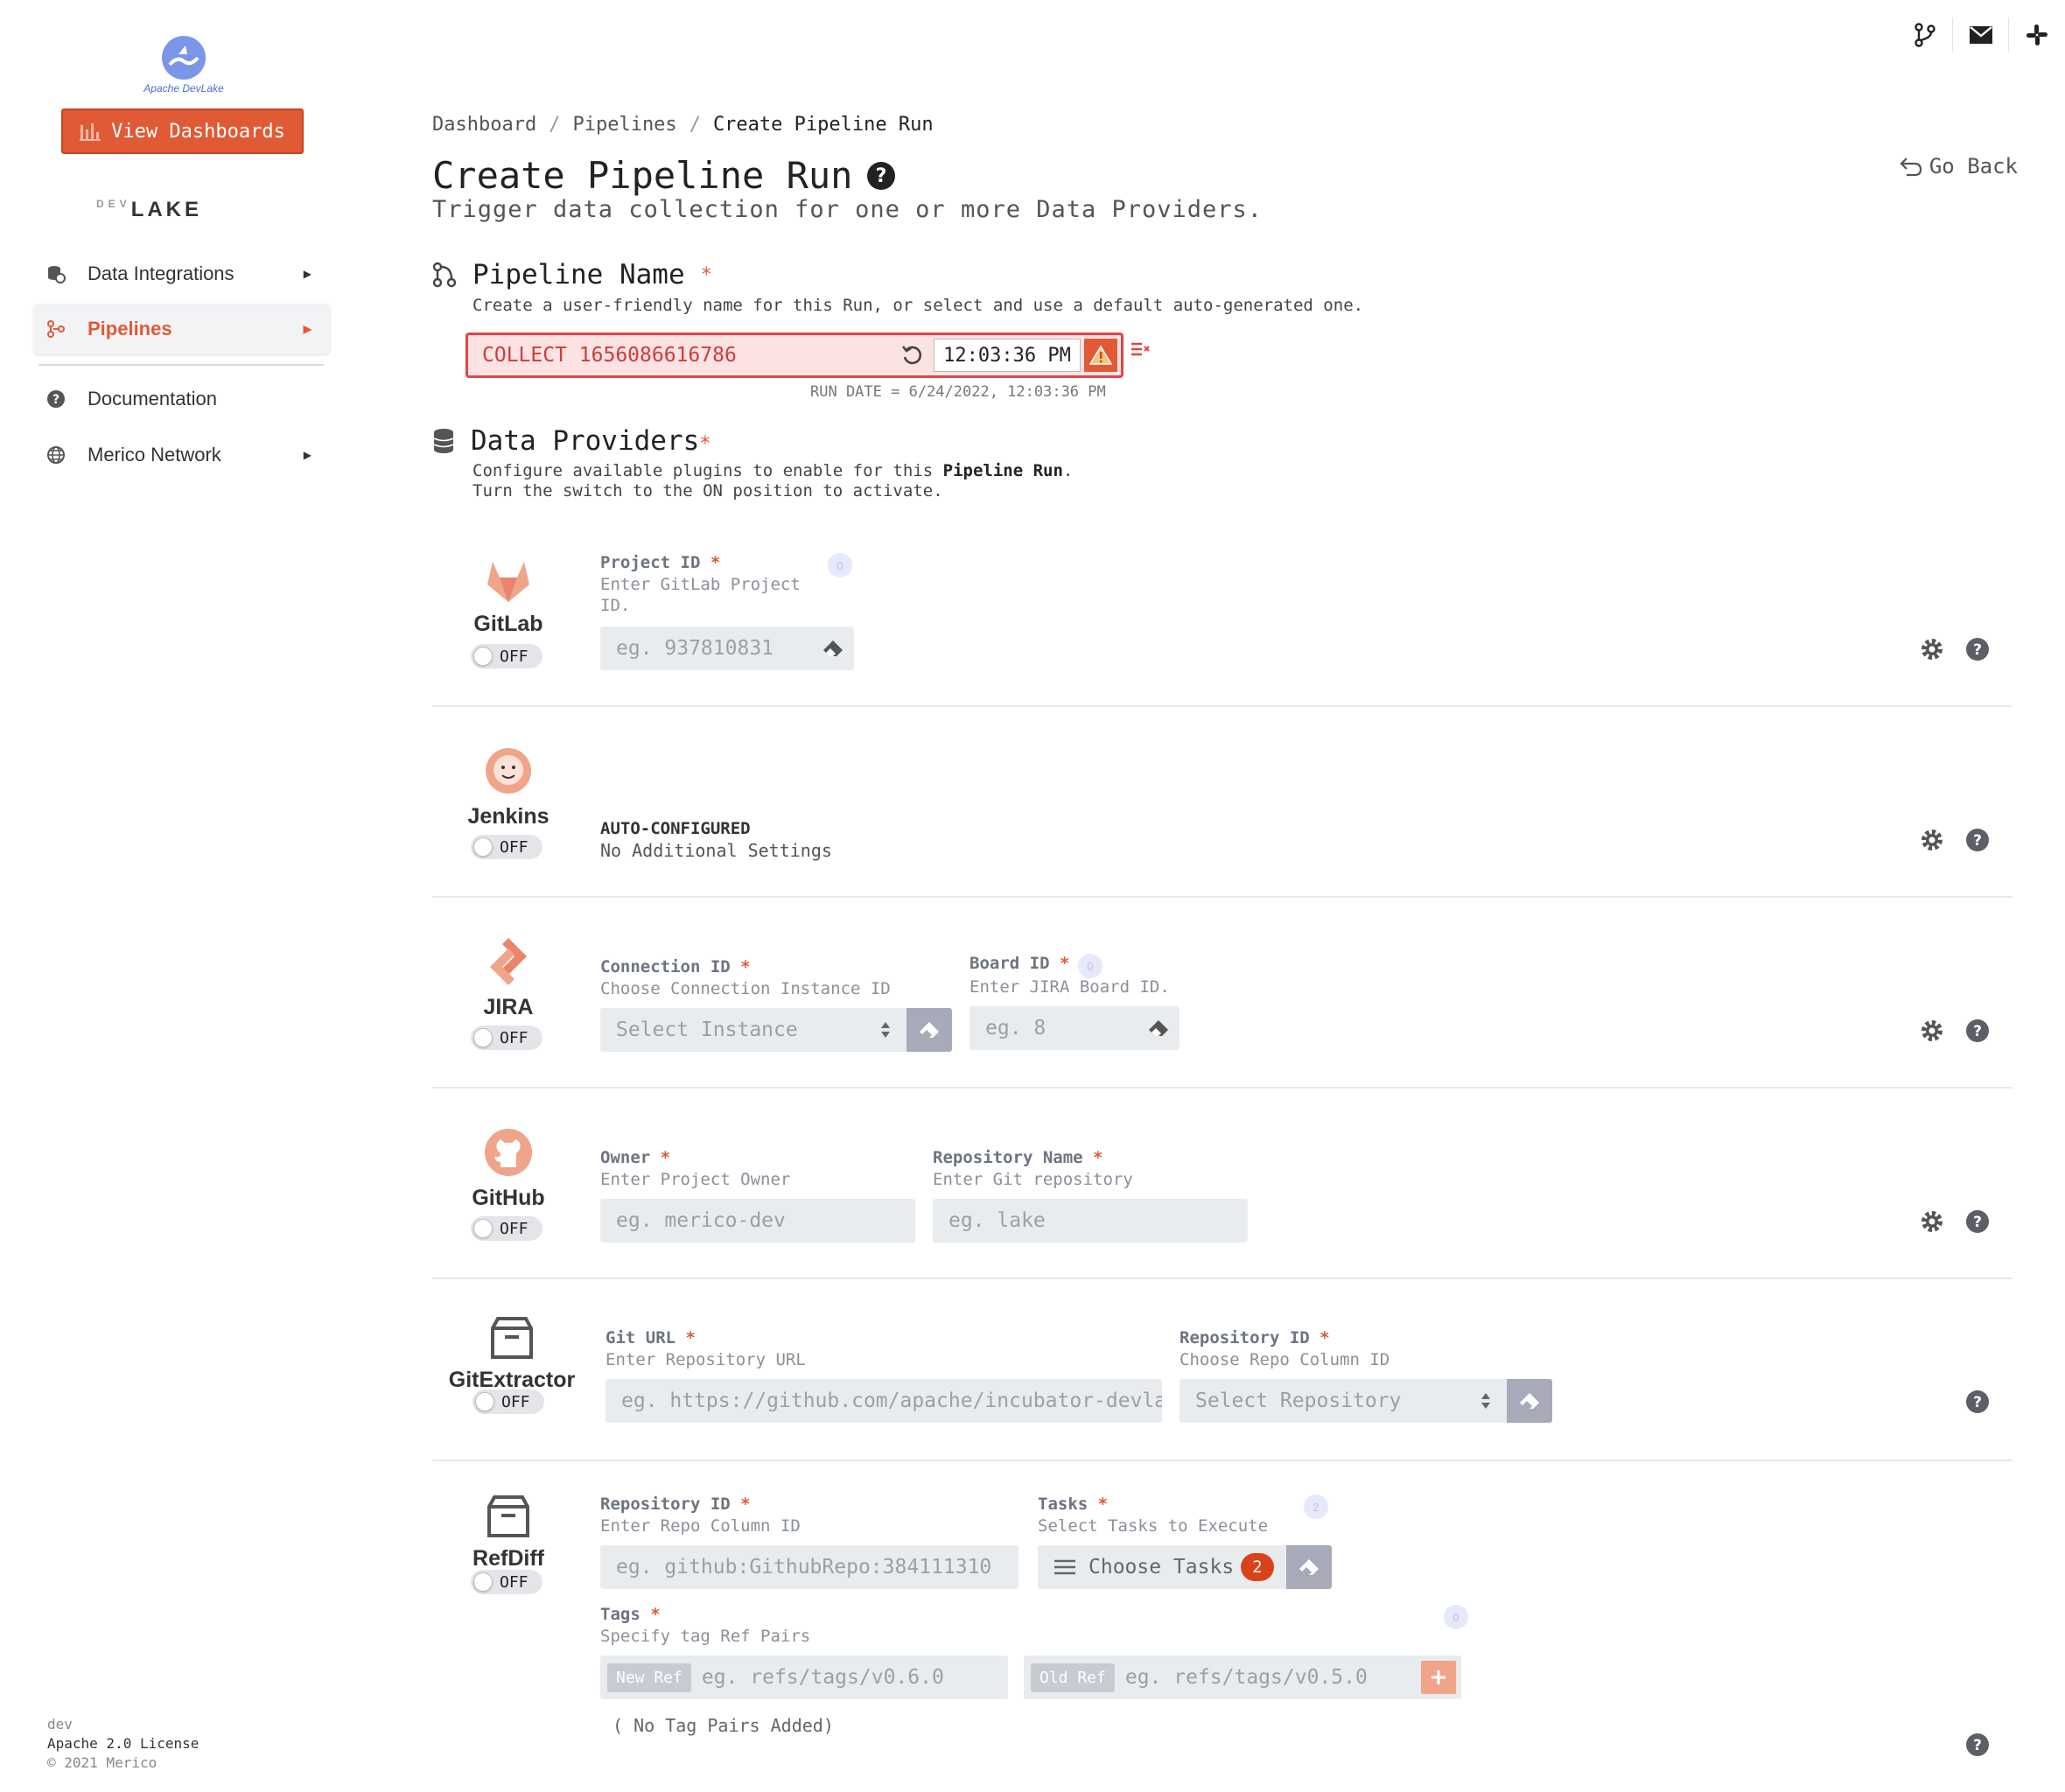 This screenshot has width=2065, height=1792. I want to click on view-dashboards-button: View Dashboards, so click(182, 131).